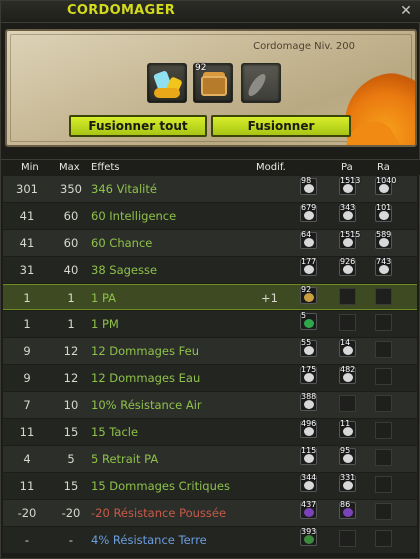  I want to click on rune-count: 331, so click(348, 477).